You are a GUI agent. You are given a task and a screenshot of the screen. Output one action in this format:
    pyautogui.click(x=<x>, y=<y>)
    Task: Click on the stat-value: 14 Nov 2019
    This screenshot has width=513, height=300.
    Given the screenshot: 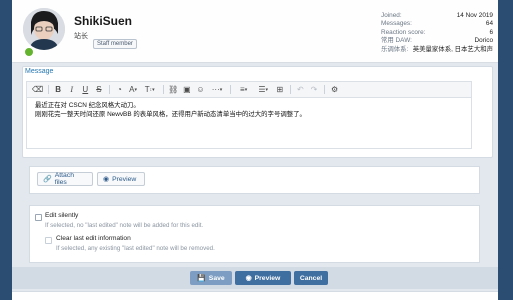 What is the action you would take?
    pyautogui.click(x=474, y=15)
    